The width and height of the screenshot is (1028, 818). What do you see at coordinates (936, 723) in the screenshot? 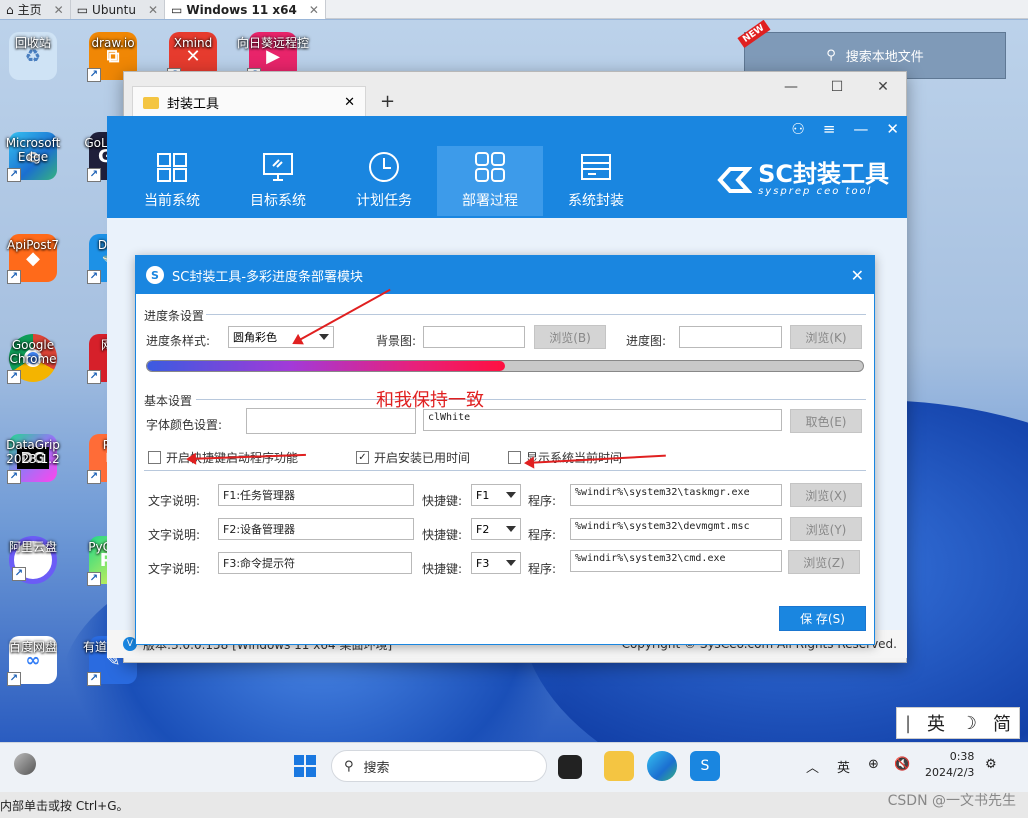
I see `ime-lang-button: 英` at bounding box center [936, 723].